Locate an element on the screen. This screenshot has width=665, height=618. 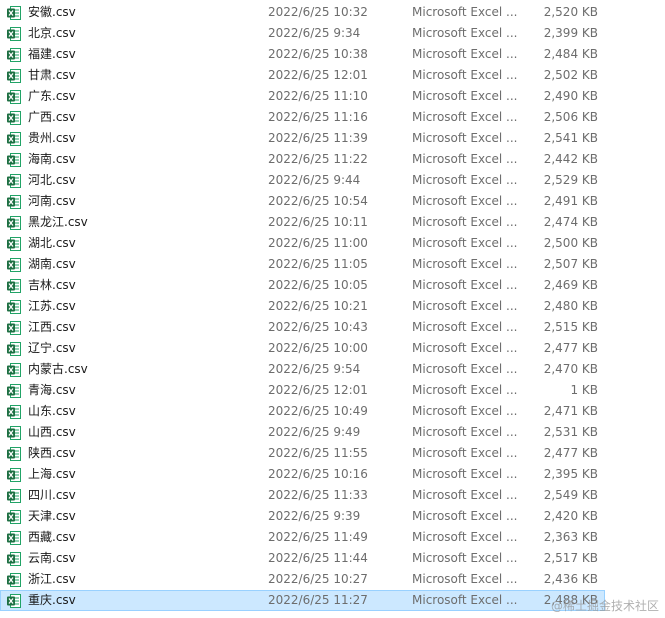
file-name: 广西.csv is located at coordinates (52, 117).